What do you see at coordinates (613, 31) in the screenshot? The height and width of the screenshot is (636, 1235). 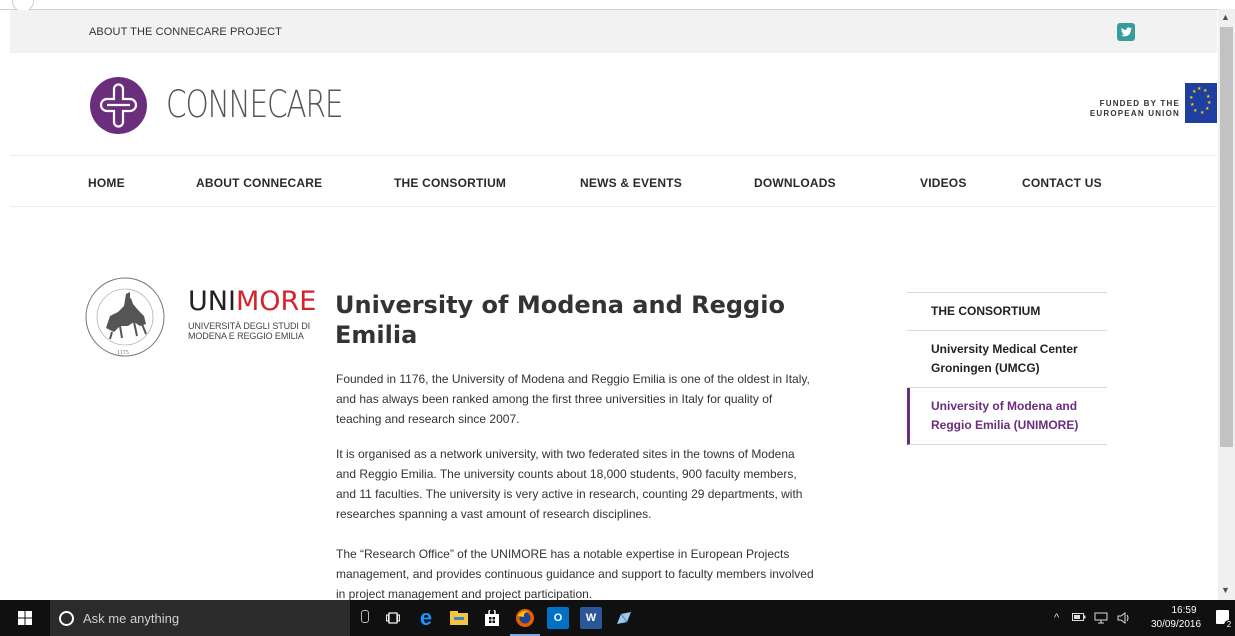 I see `top-bar: ABOUT THE CONNECARE PROJECT` at bounding box center [613, 31].